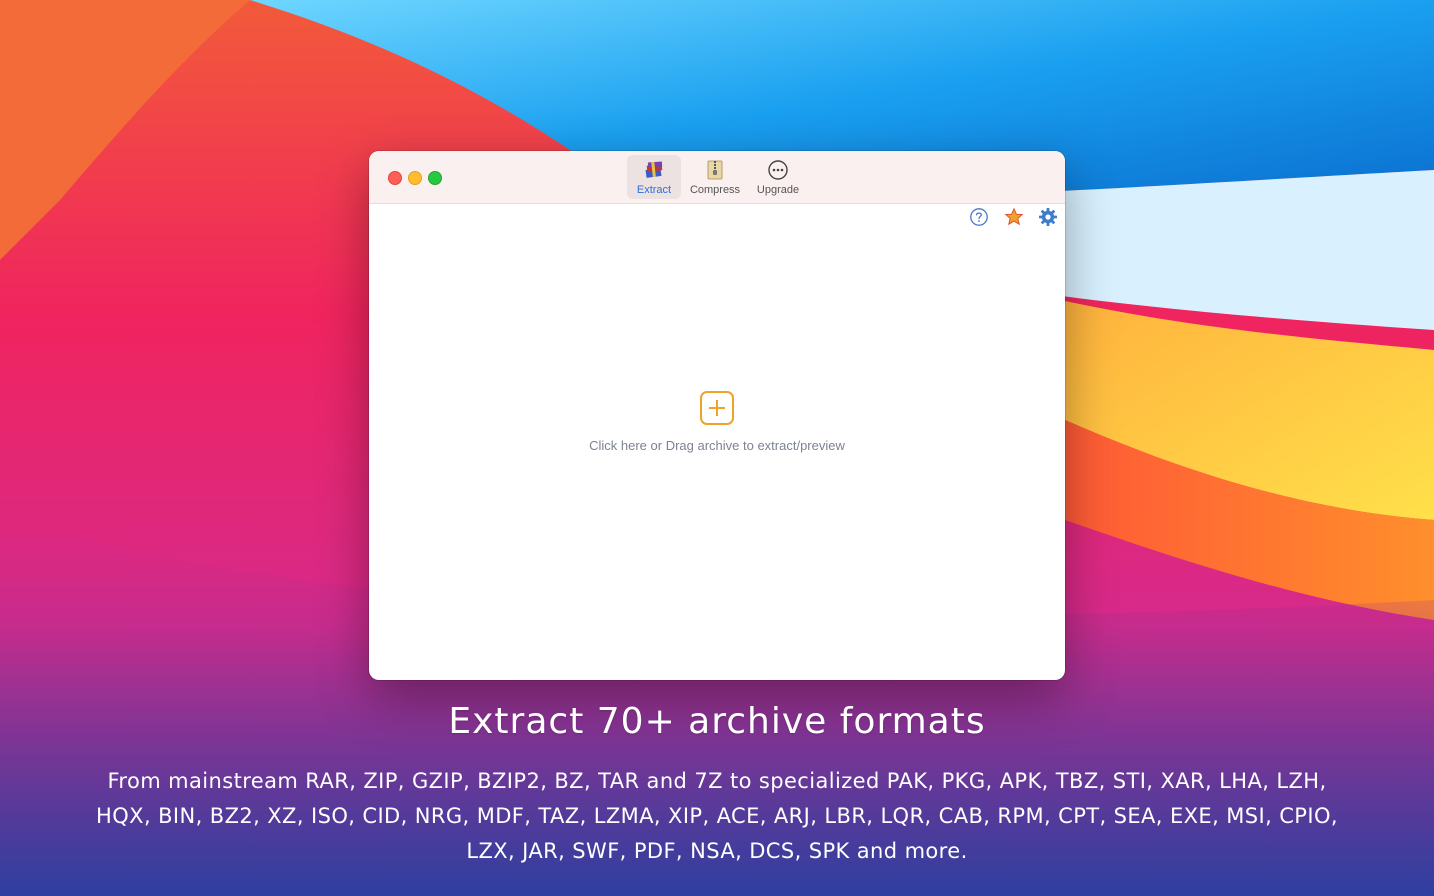 This screenshot has width=1434, height=896. What do you see at coordinates (715, 190) in the screenshot?
I see `toolbar-compress-label: Compress` at bounding box center [715, 190].